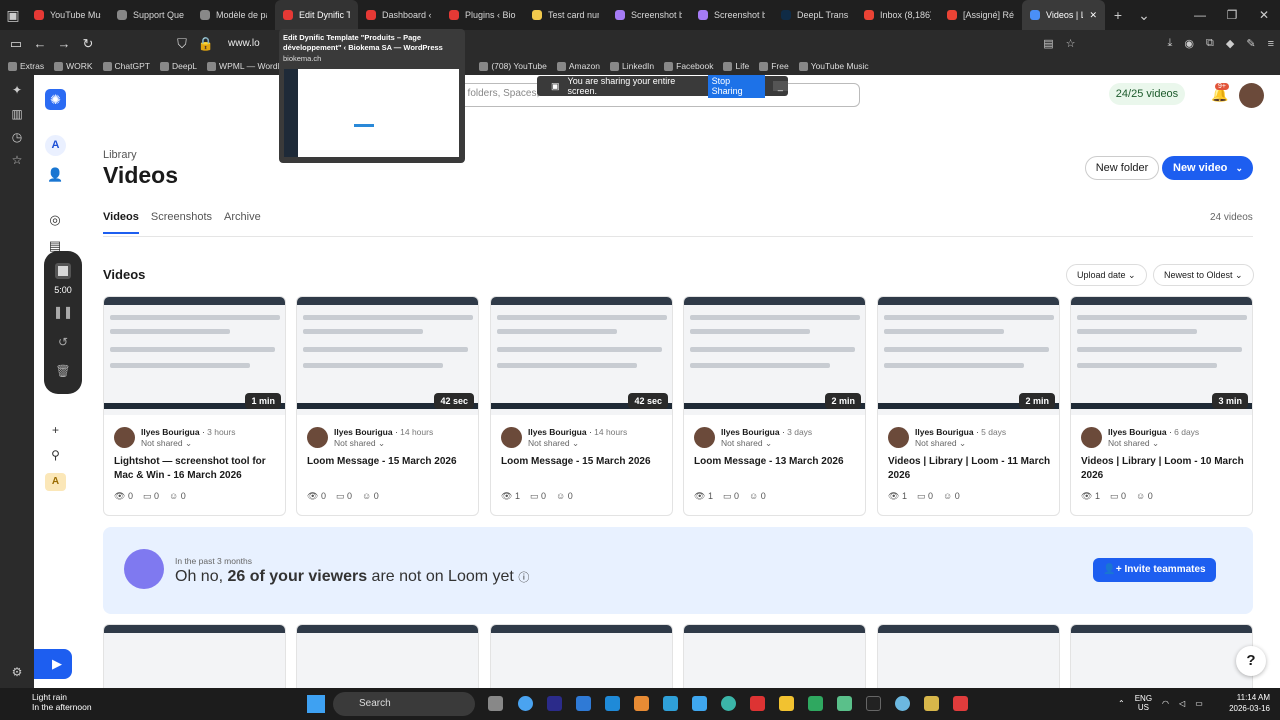 This screenshot has height=720, width=1280. Describe the element at coordinates (1144, 15) in the screenshot. I see `tab-search-icon: ⌄` at that location.